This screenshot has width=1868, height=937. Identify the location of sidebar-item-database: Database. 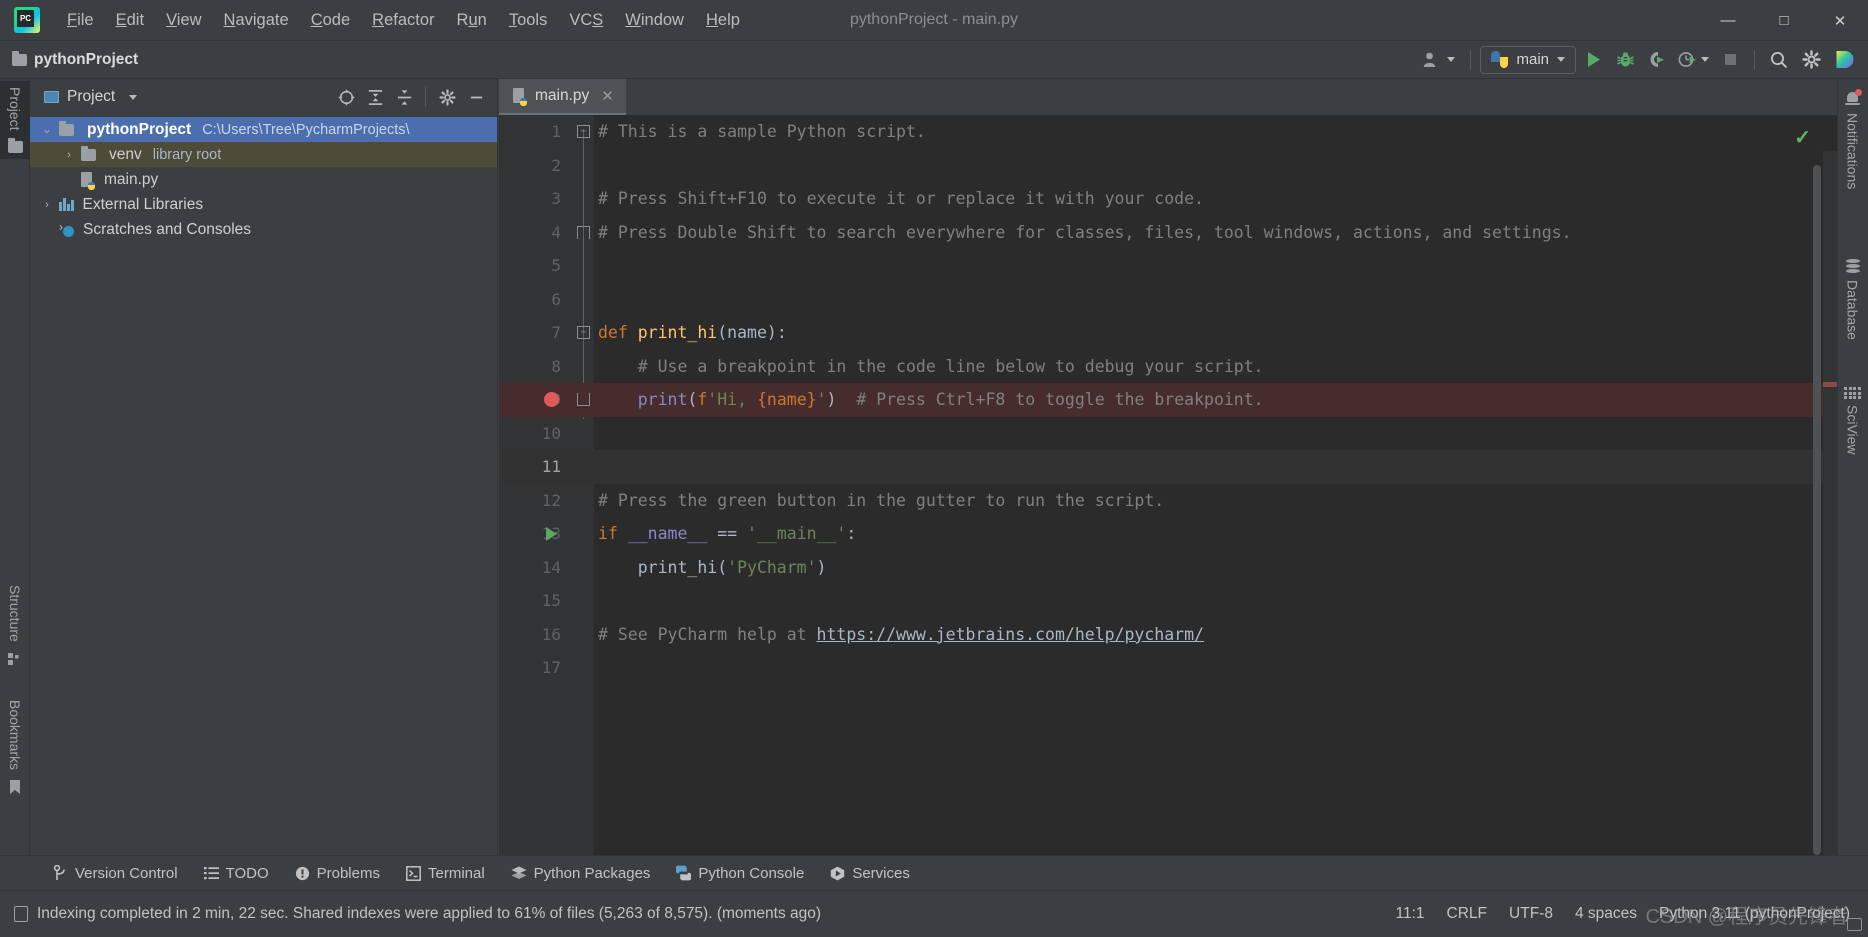
(1852, 299).